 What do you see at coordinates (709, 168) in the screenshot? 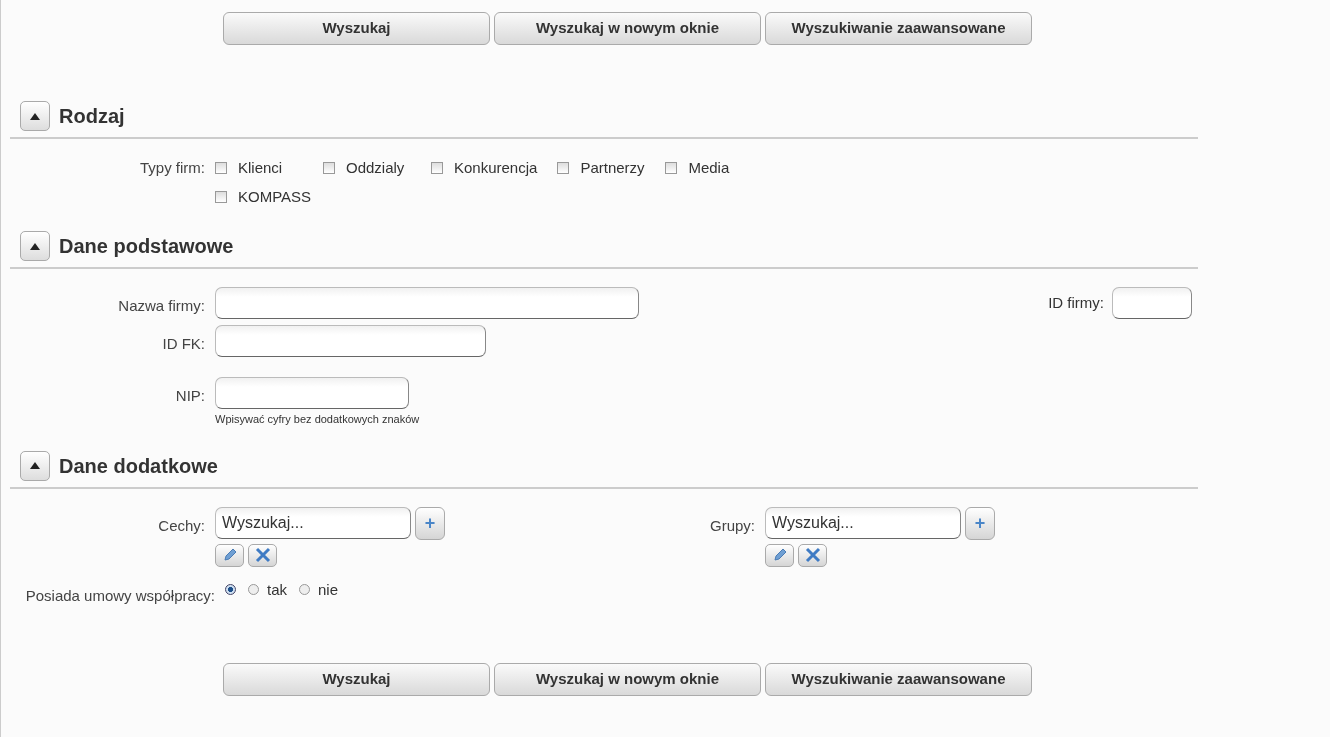
I see `checkbox-label: Media` at bounding box center [709, 168].